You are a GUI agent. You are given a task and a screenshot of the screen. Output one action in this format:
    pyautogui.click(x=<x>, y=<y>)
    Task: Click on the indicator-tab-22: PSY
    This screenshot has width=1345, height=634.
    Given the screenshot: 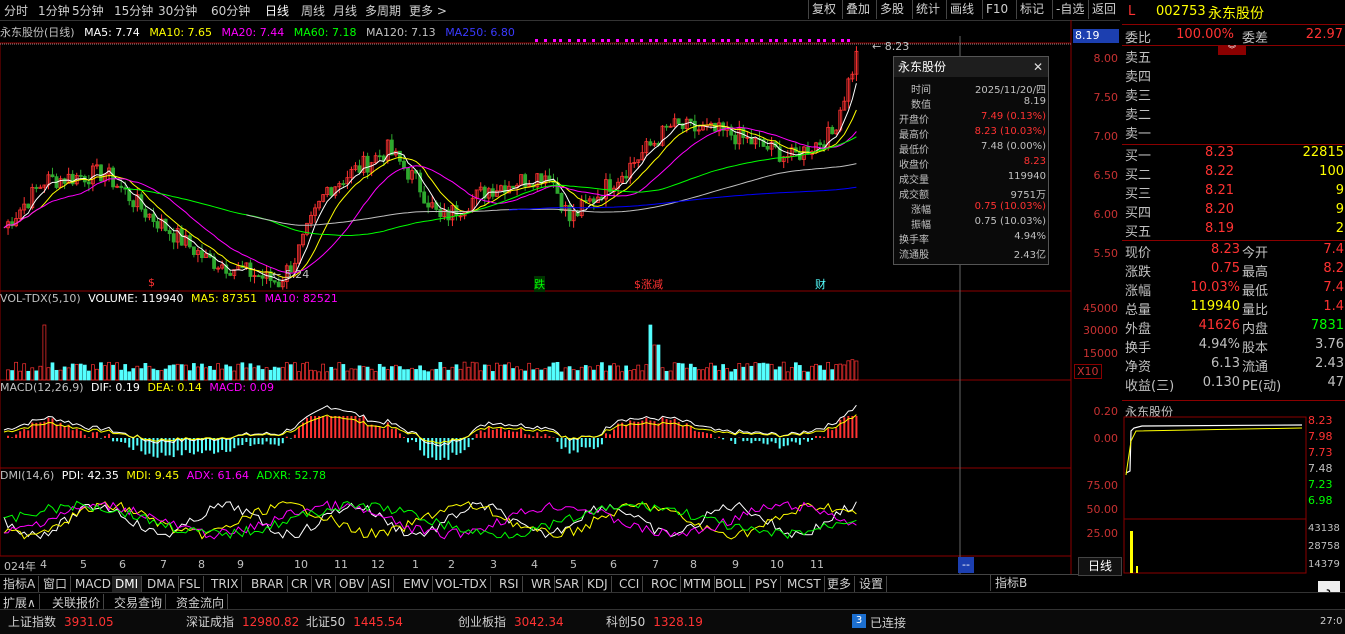 What is the action you would take?
    pyautogui.click(x=767, y=584)
    